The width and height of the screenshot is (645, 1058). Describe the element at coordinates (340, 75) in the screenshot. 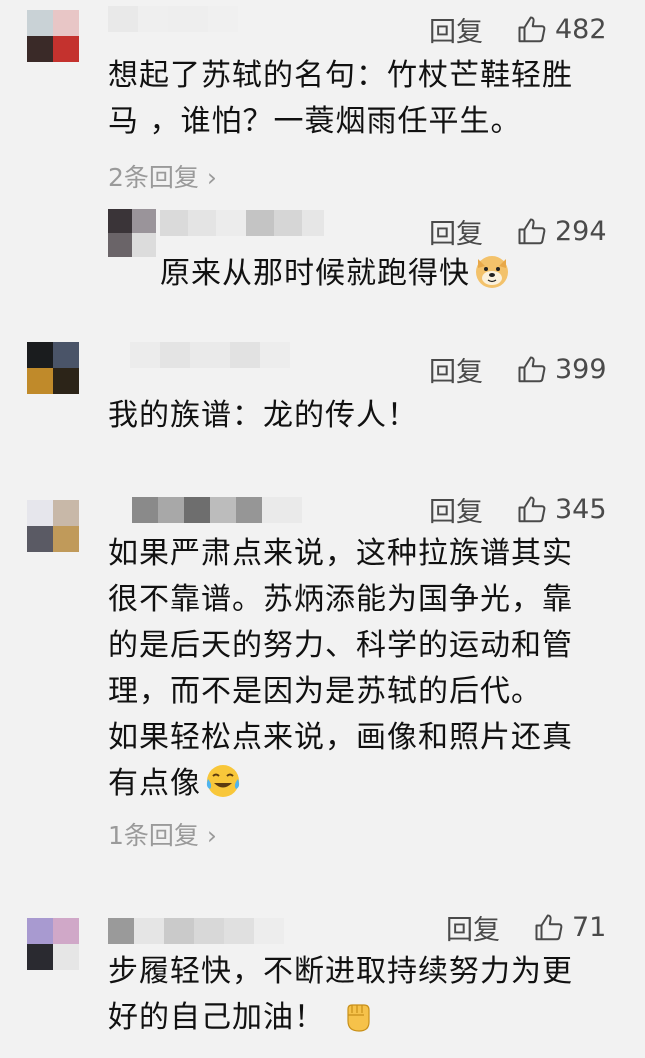

I see `comment-line: 想起了苏轼的名句：竹杖芒鞋轻胜` at that location.